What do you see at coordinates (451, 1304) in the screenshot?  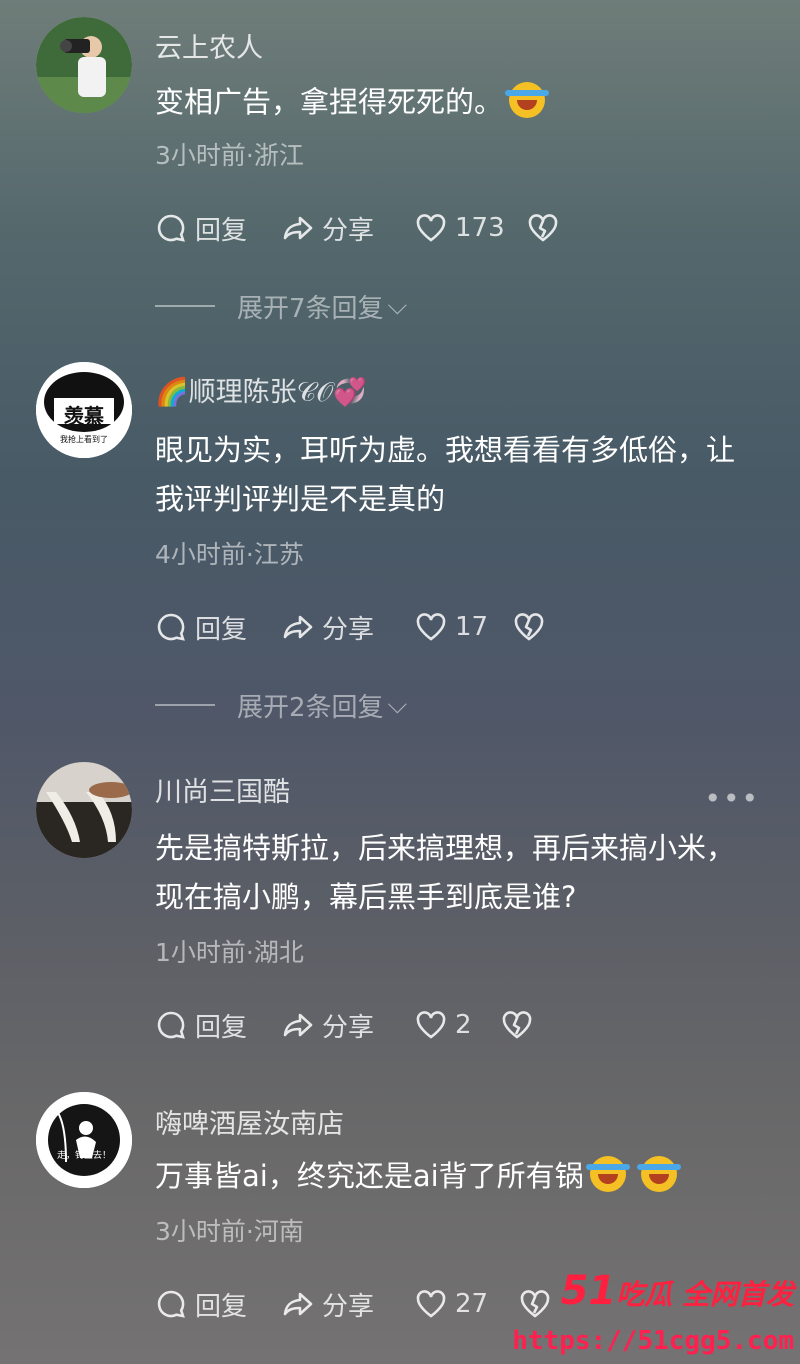 I see `like-button: 27` at bounding box center [451, 1304].